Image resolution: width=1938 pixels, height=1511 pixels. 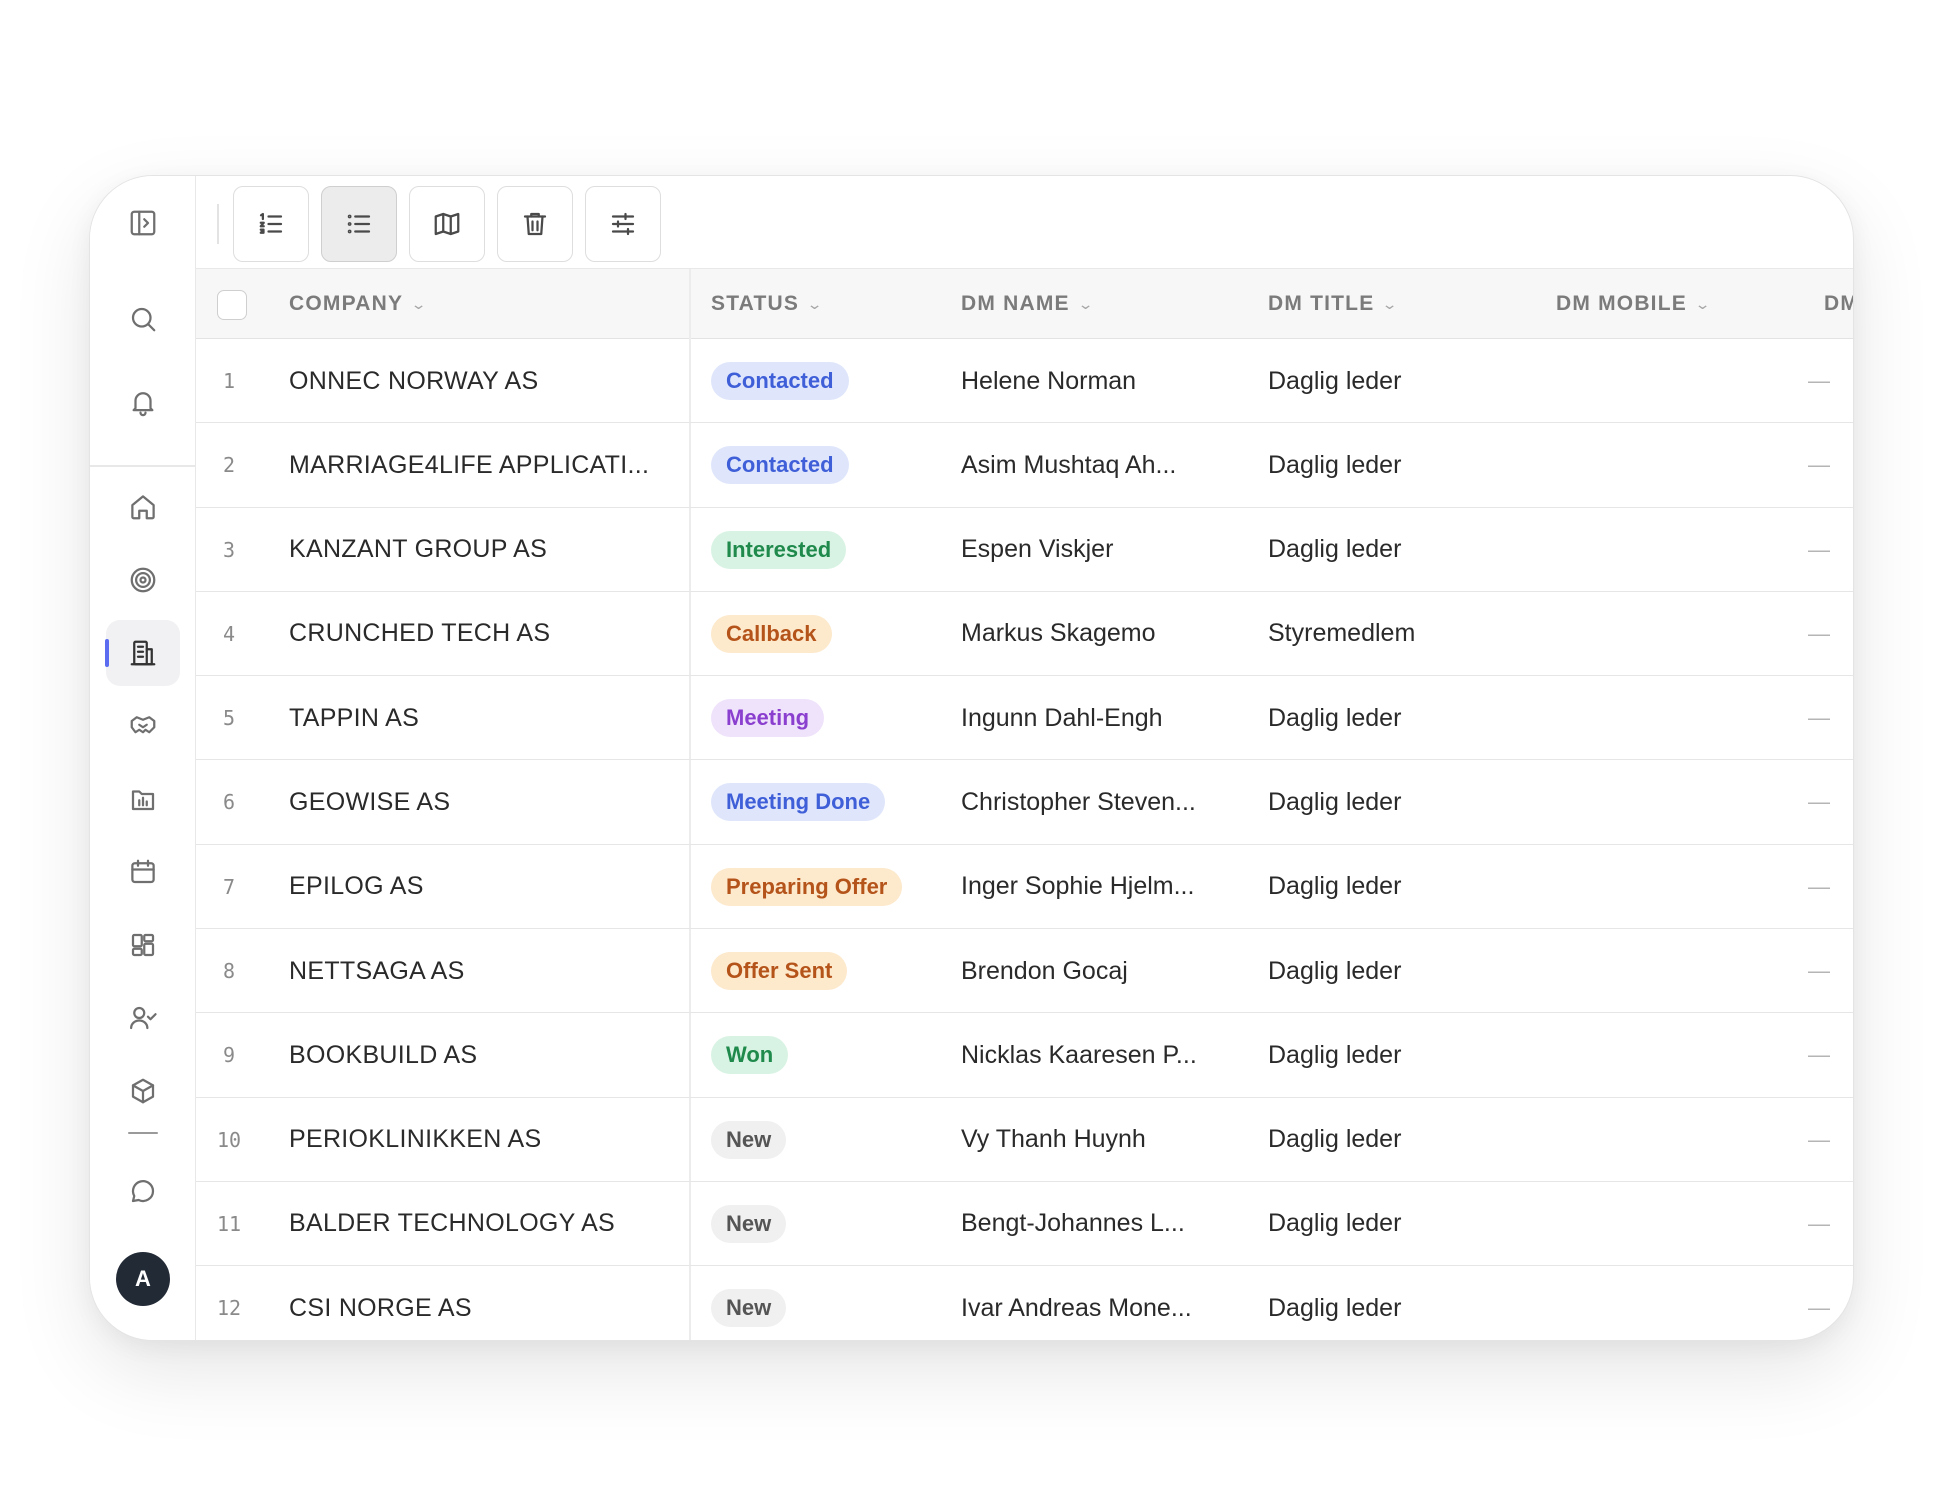 What do you see at coordinates (1633, 304) in the screenshot?
I see `column-header-dm-mobile: DM MOBILE ⌄` at bounding box center [1633, 304].